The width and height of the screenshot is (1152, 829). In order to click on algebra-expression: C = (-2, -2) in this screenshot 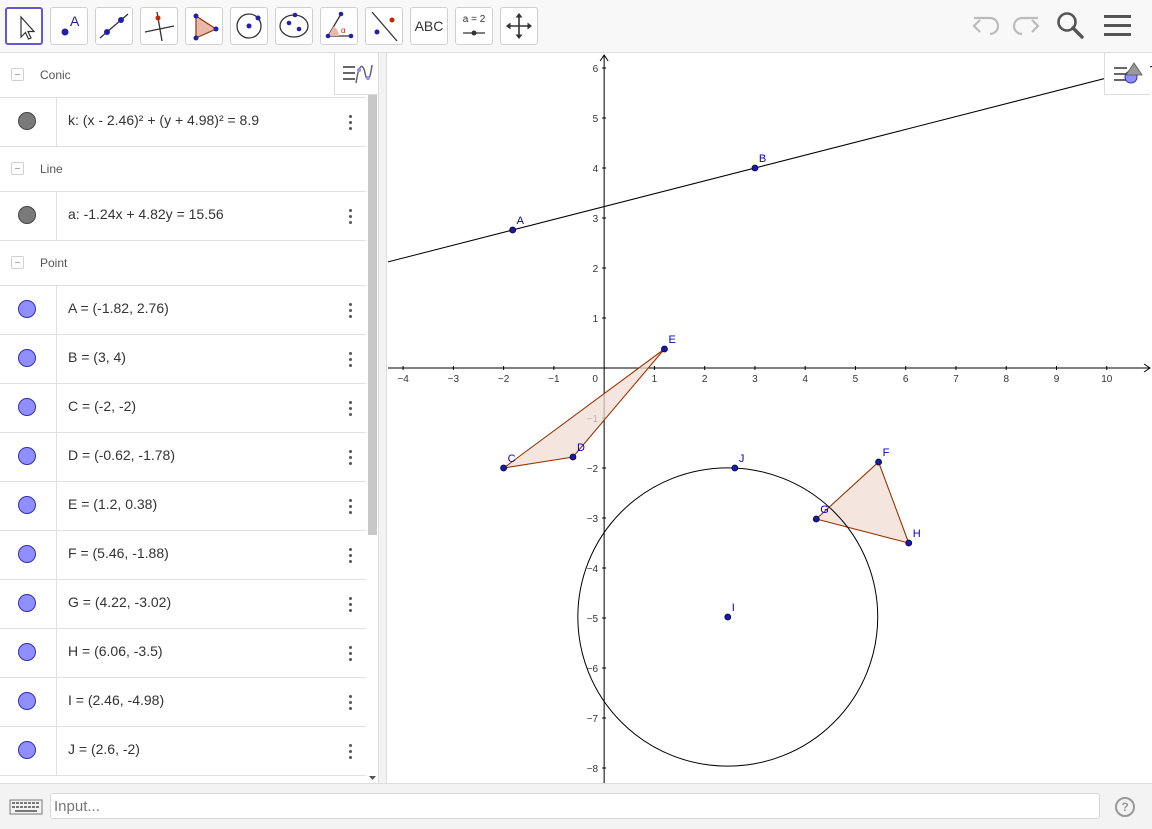, I will do `click(102, 406)`.